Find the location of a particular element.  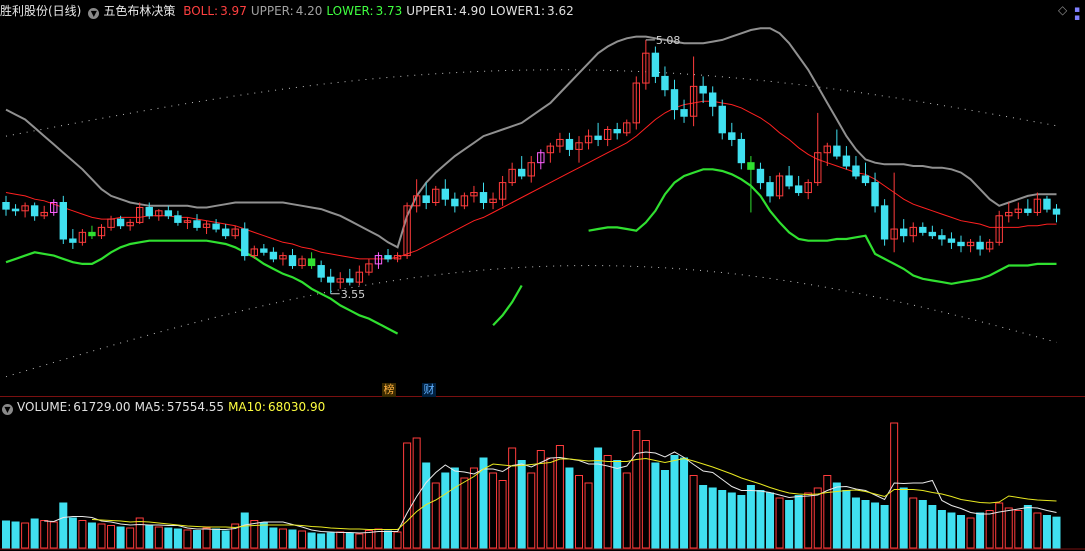

diamond-icon: ◇ is located at coordinates (1062, 10).